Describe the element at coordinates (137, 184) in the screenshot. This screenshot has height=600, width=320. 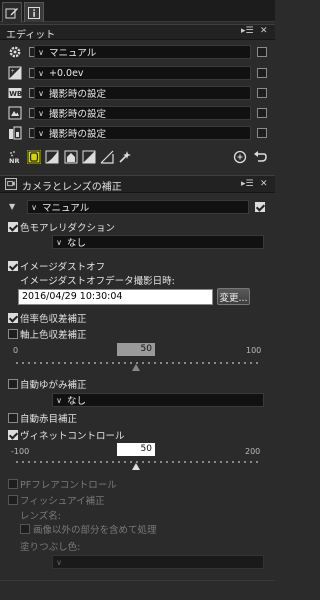
I see `lens-panel-header: カメラとレンズの補正 ▸☰ ✕` at that location.